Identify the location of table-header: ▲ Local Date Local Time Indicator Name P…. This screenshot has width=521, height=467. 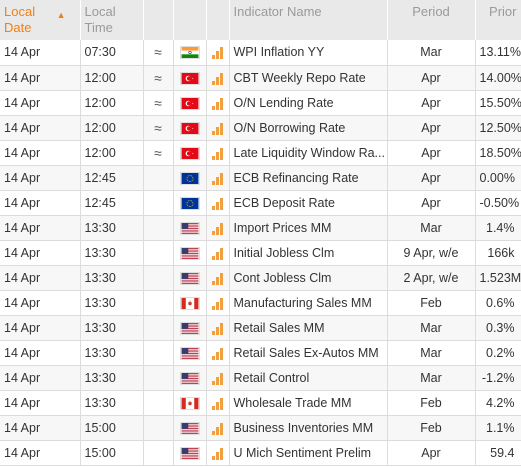
(260, 20).